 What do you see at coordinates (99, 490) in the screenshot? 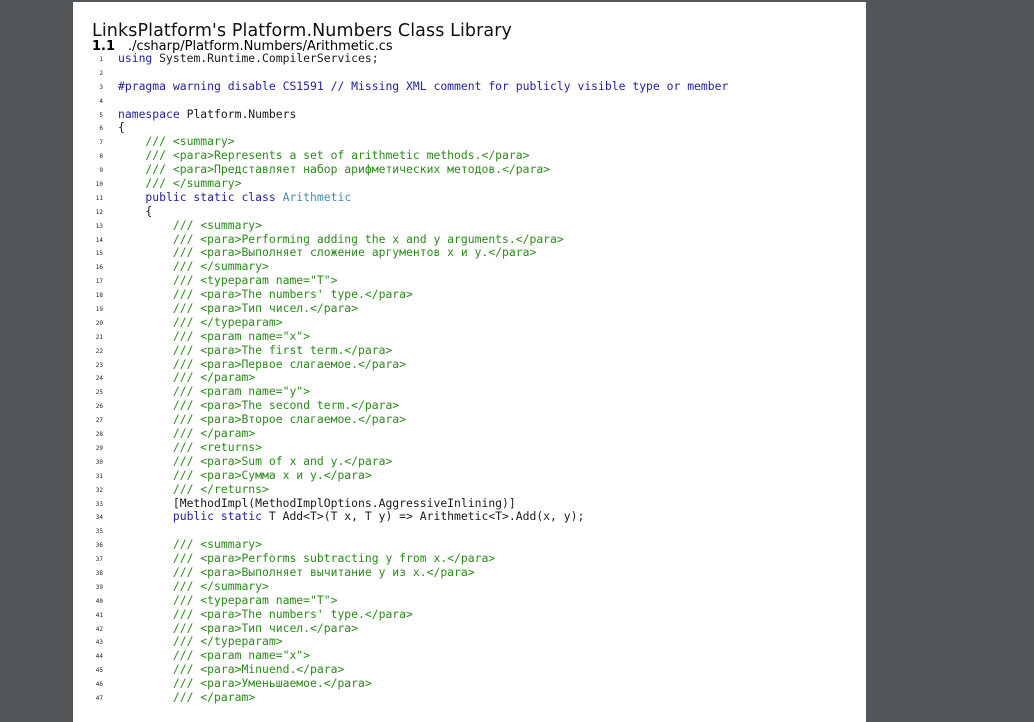
I see `line-number: 32` at bounding box center [99, 490].